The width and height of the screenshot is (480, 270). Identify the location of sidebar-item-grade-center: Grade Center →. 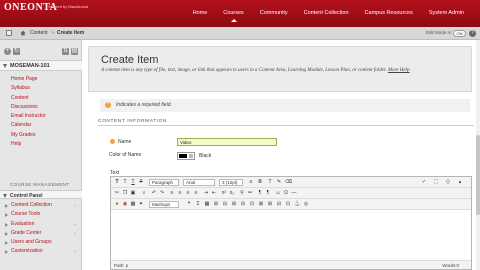
(41, 233).